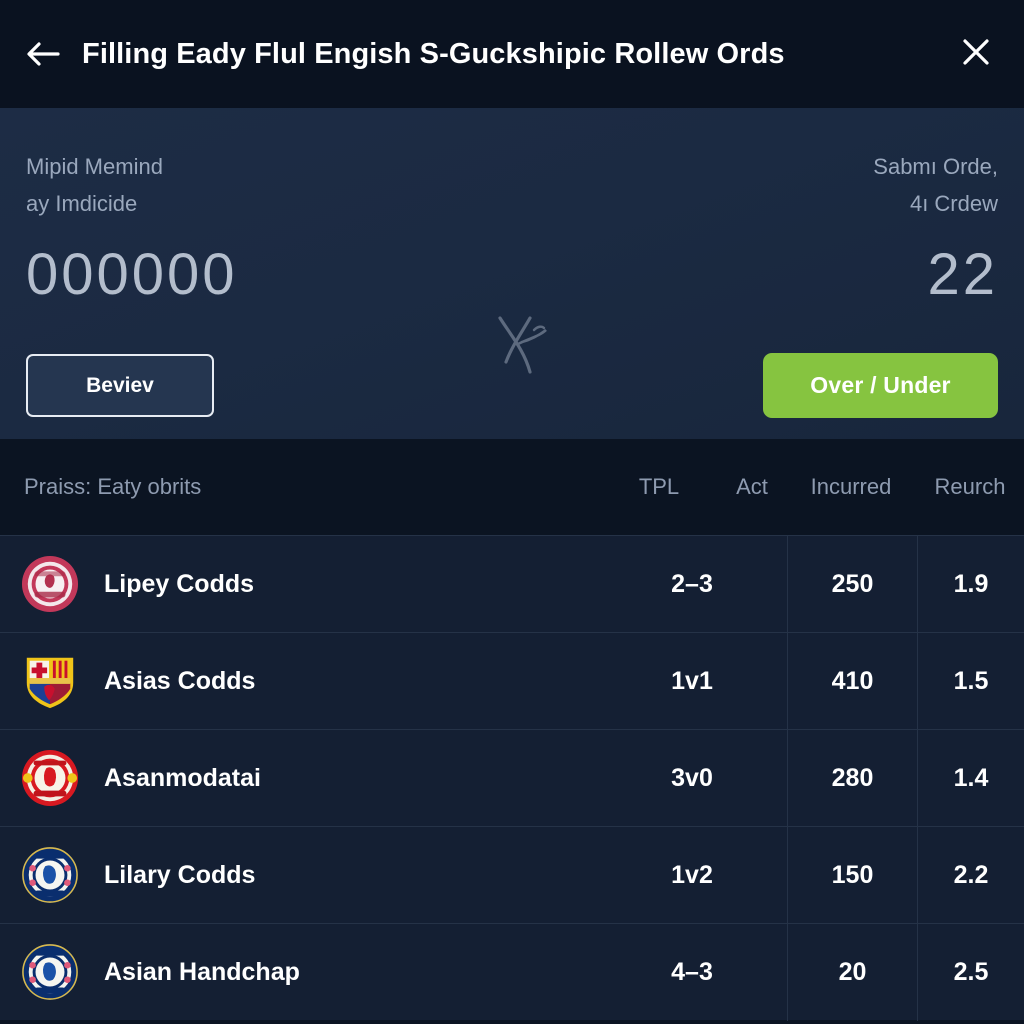 The image size is (1024, 1024). I want to click on summary-right-value: 22, so click(962, 274).